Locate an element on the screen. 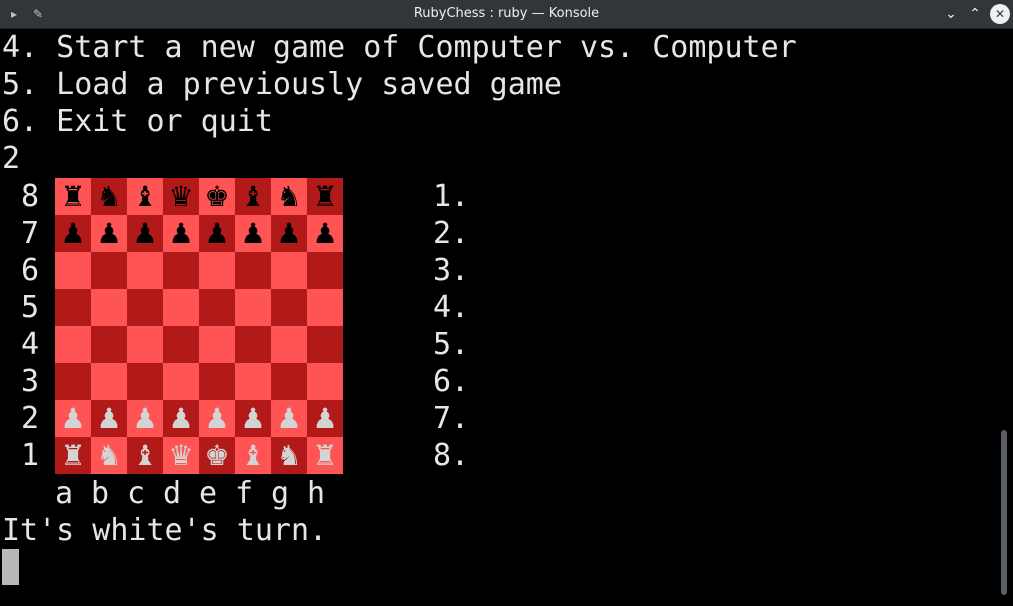 This screenshot has height=606, width=1013. square-d1: ♛ is located at coordinates (181, 455).